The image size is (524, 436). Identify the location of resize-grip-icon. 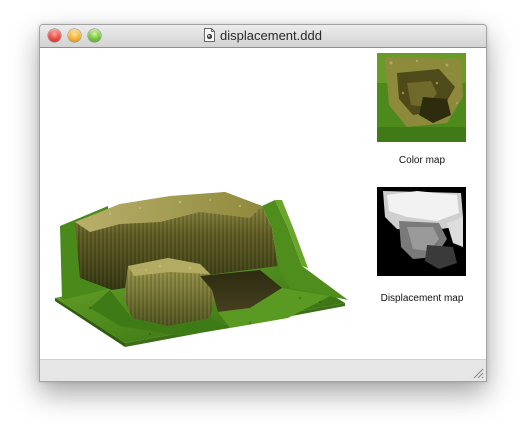
(478, 373).